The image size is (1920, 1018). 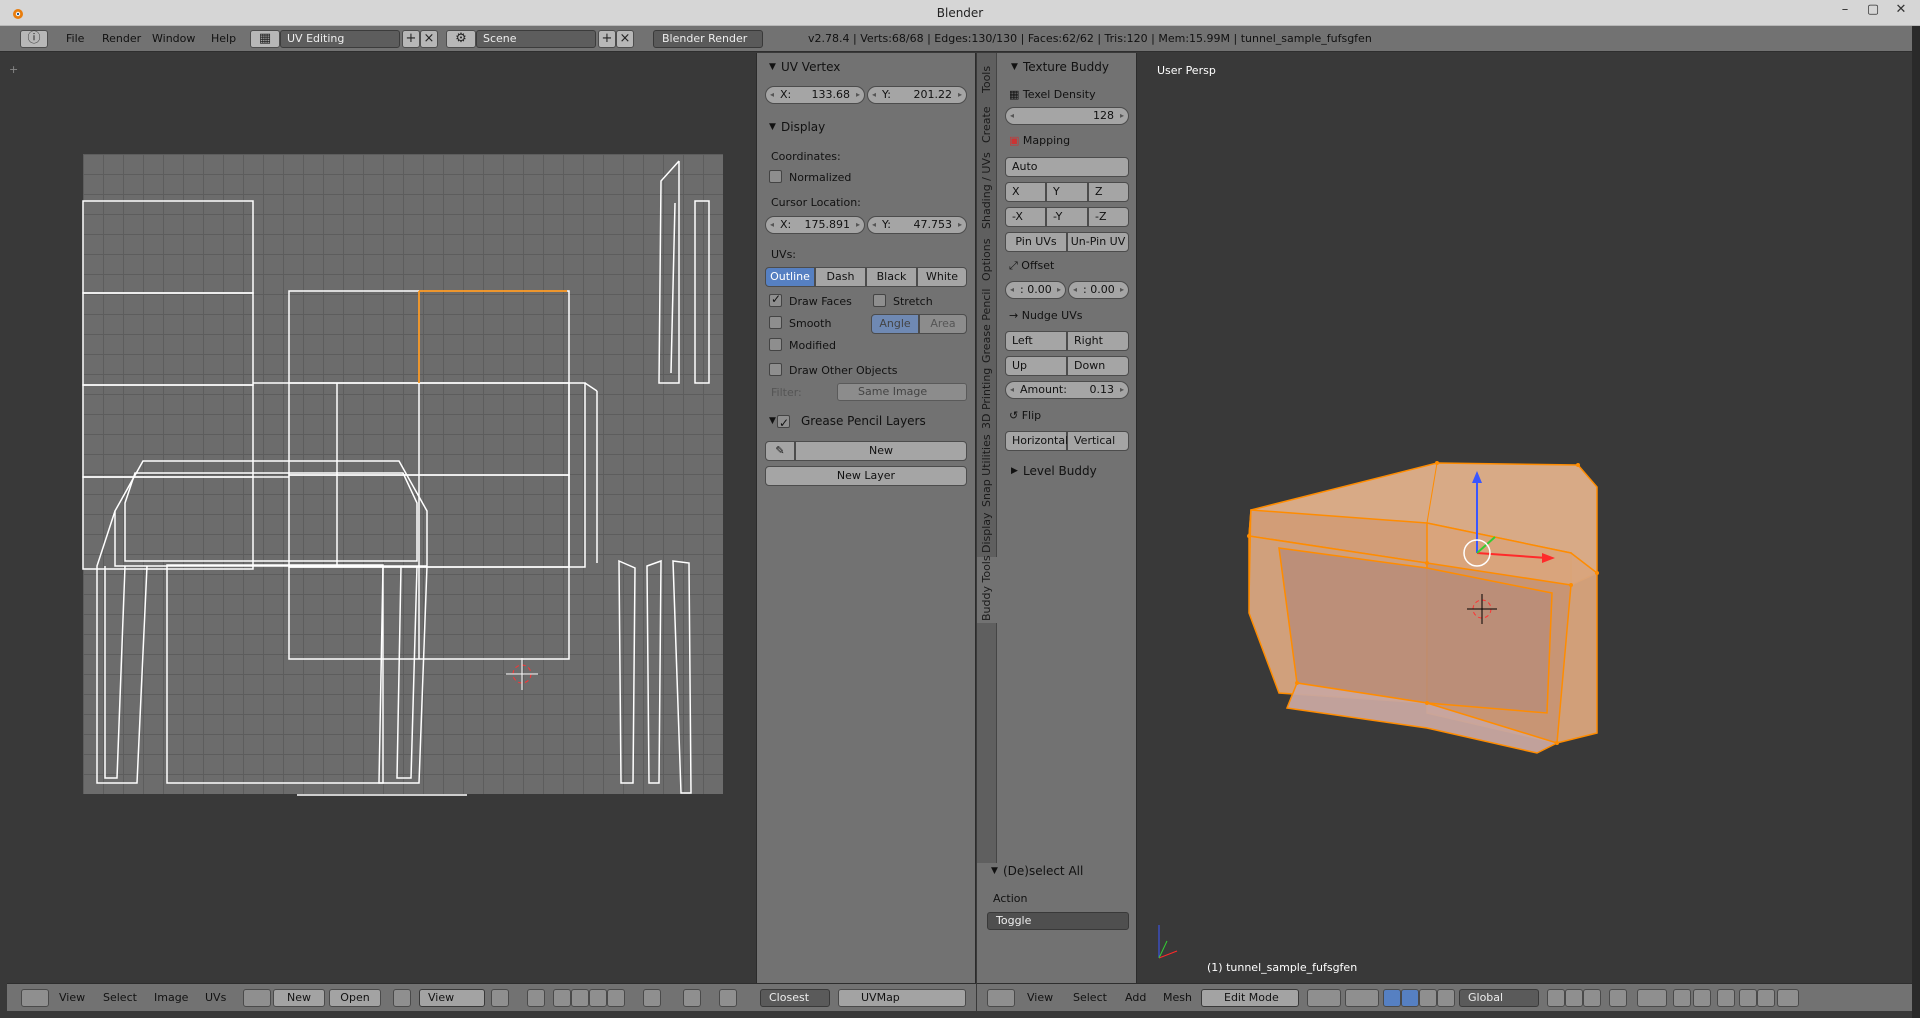 What do you see at coordinates (1499, 998) in the screenshot?
I see `orientation-dropdown: Global` at bounding box center [1499, 998].